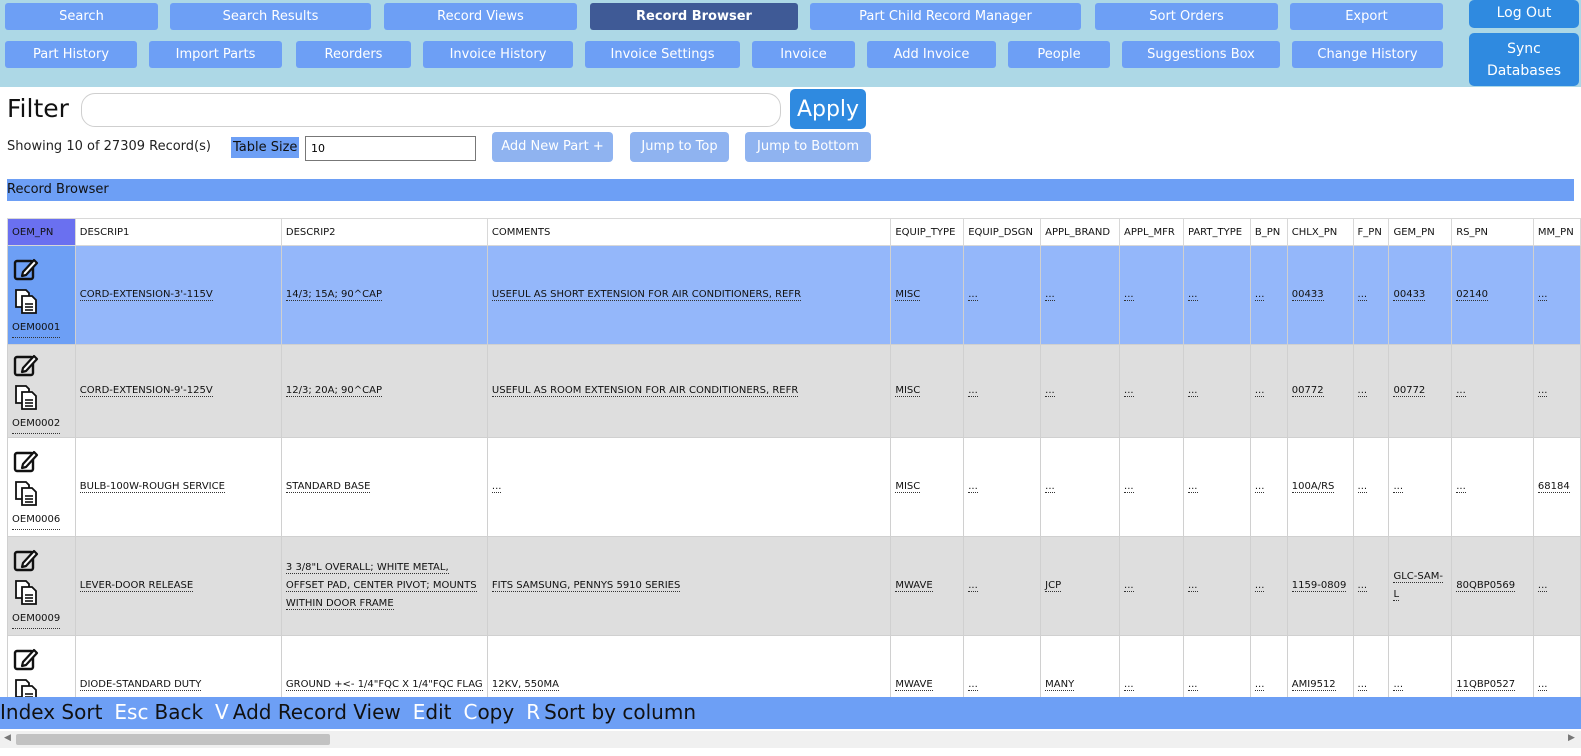 This screenshot has width=1581, height=756. What do you see at coordinates (41, 391) in the screenshot?
I see `table-cell-oem-pn: OEM0002` at bounding box center [41, 391].